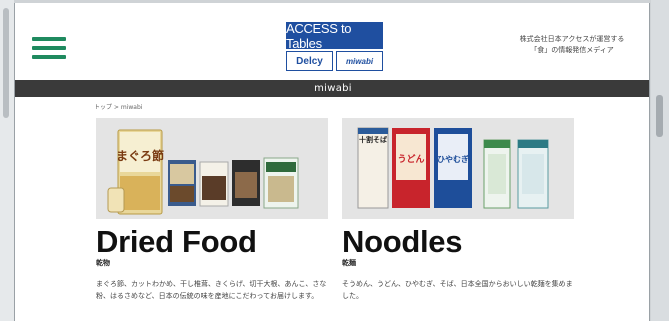 The image size is (669, 321). I want to click on logo-wordmark: ACCESS to Tables, so click(334, 36).